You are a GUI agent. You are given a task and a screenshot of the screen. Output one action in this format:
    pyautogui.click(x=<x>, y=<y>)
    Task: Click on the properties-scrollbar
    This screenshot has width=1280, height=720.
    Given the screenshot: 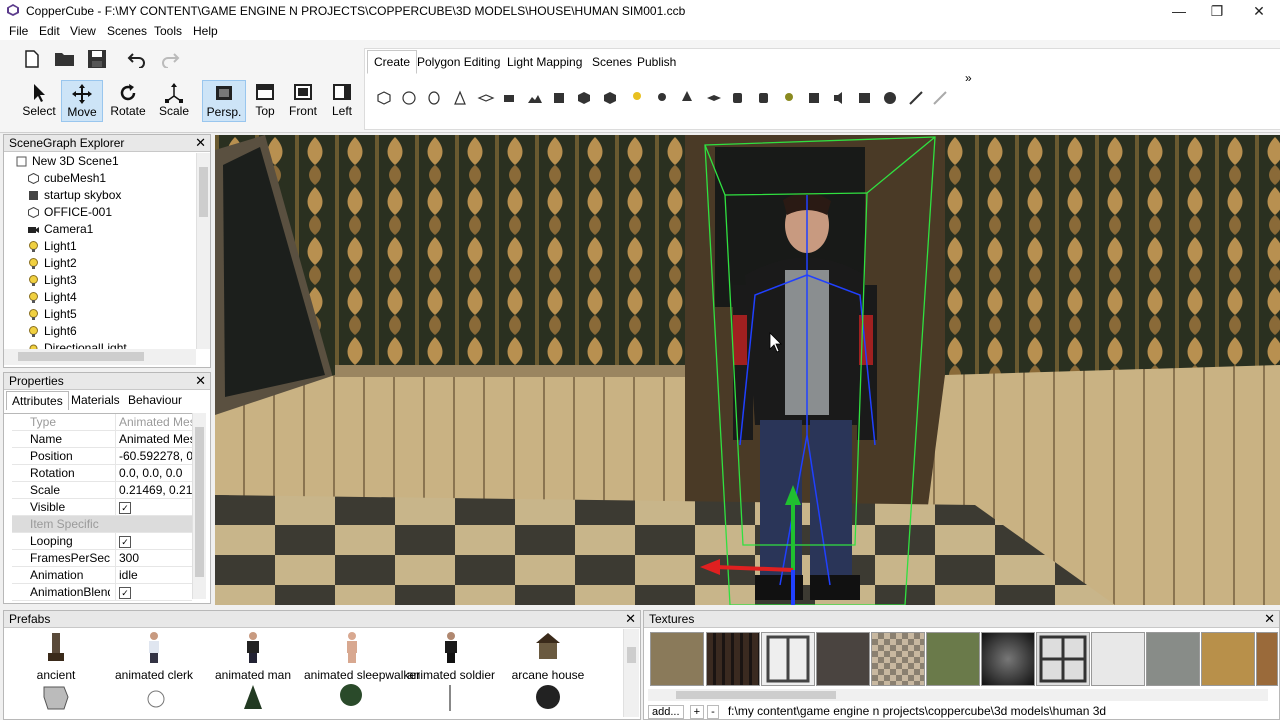 What is the action you would take?
    pyautogui.click(x=199, y=506)
    